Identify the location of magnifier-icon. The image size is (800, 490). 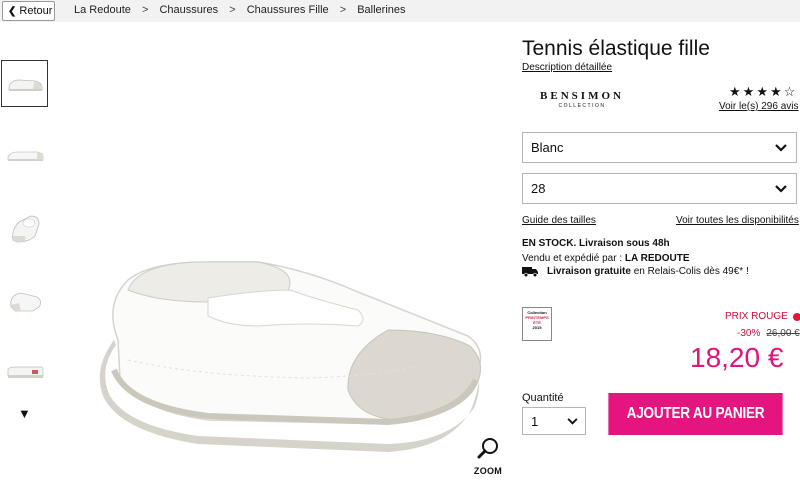
(487, 448).